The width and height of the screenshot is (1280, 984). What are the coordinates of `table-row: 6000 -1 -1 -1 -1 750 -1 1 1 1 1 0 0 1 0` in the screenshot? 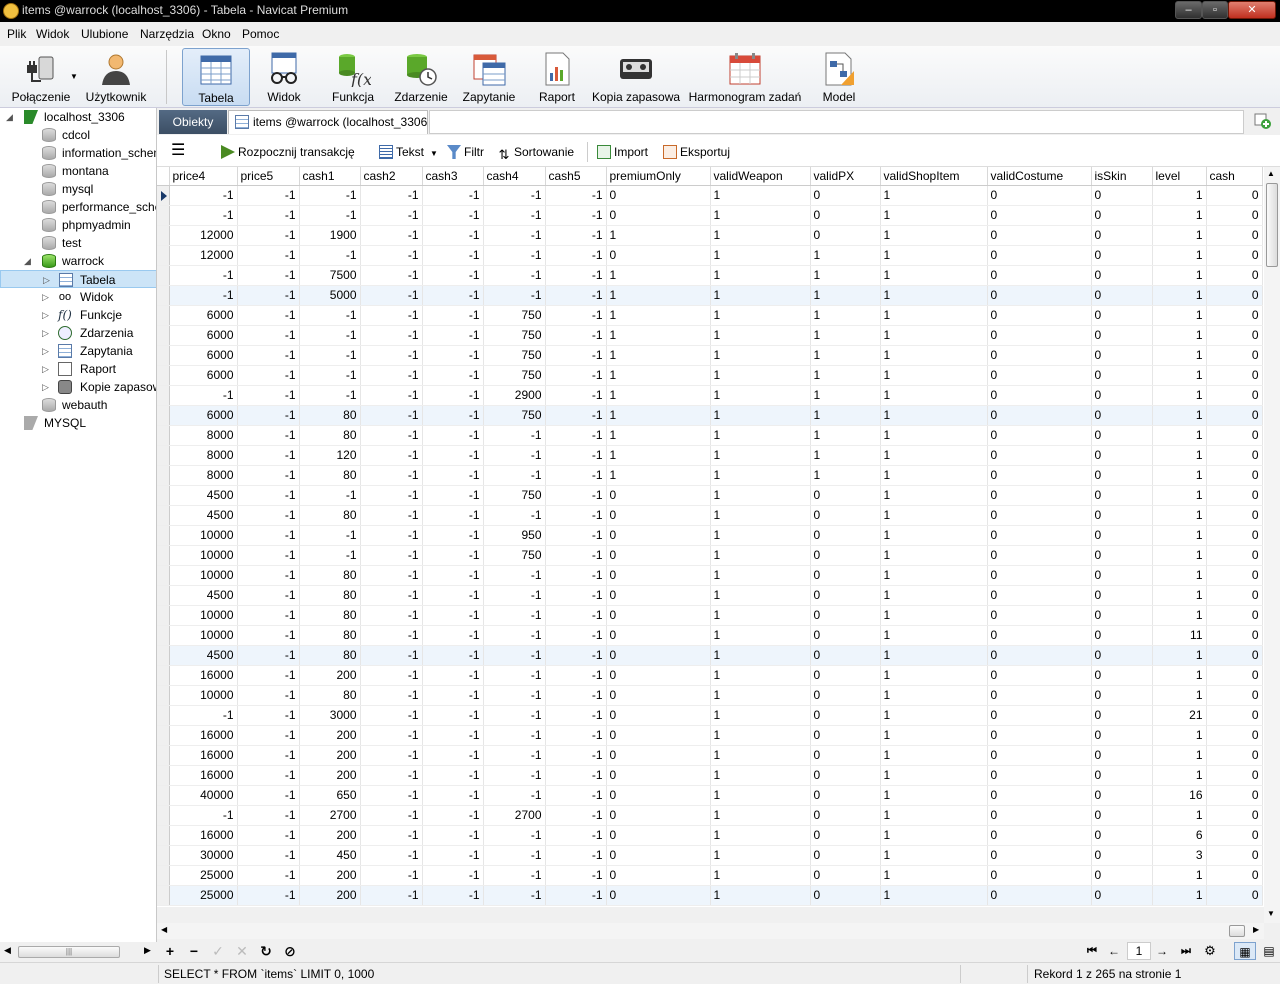 It's located at (710, 355).